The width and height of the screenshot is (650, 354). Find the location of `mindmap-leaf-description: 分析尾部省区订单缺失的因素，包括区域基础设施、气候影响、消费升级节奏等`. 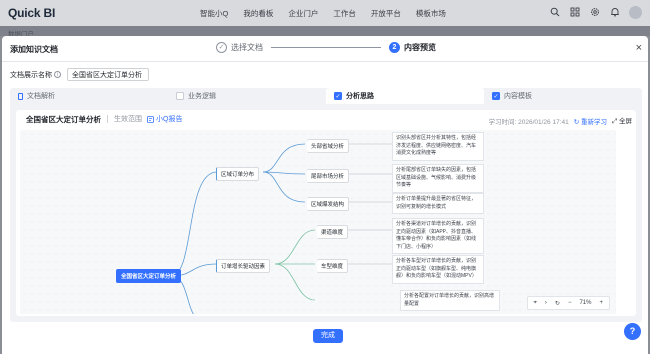

mindmap-leaf-description: 分析尾部省区订单缺失的因素，包括区域基础设施、气候影响、消费升级节奏等 is located at coordinates (438, 178).